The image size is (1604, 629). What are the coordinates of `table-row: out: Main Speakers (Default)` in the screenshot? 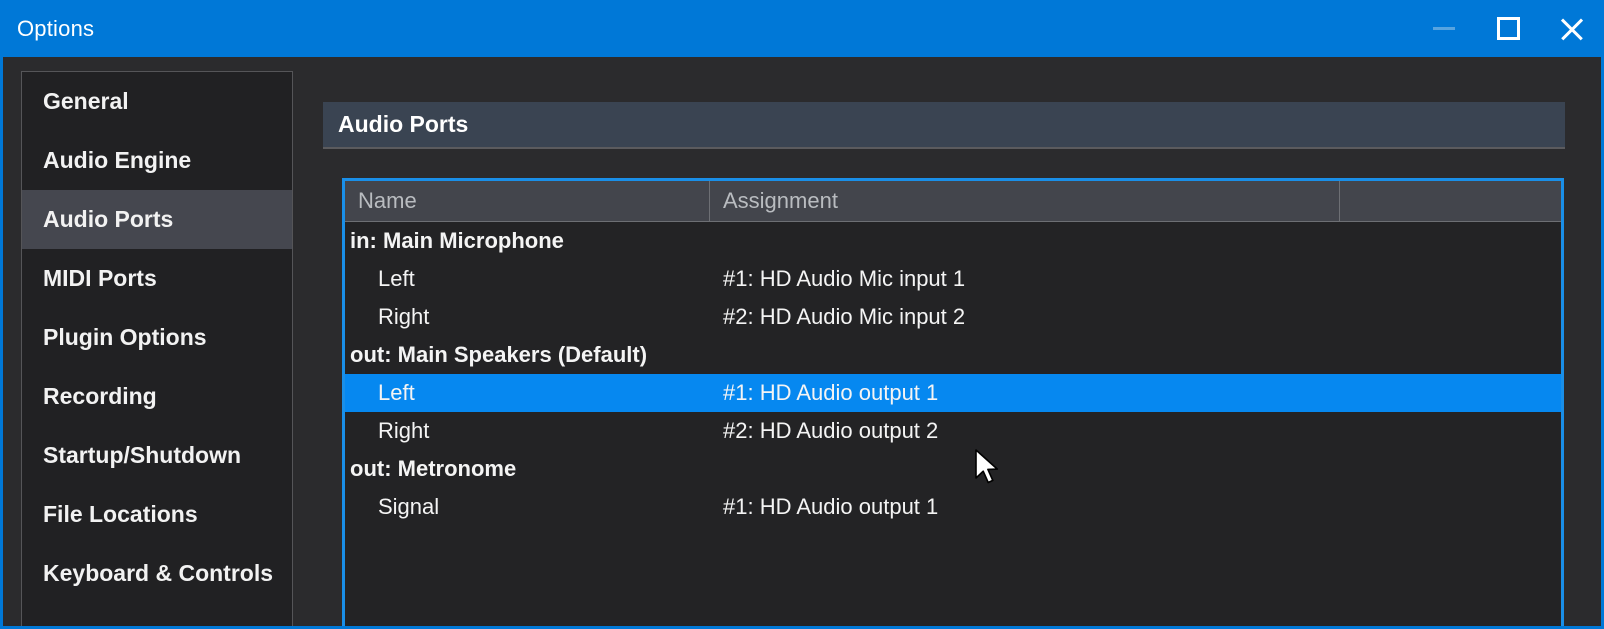 It's located at (953, 355).